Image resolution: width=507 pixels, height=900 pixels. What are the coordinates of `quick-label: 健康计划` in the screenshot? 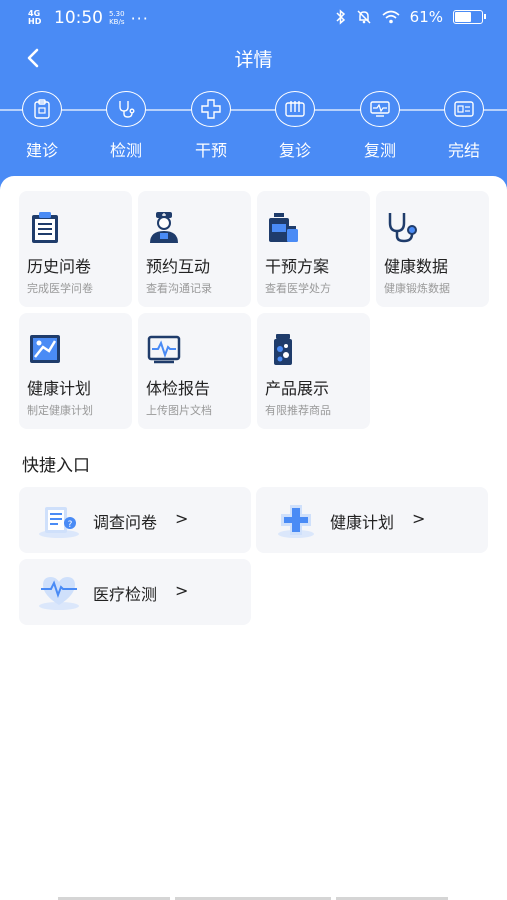 It's located at (362, 522).